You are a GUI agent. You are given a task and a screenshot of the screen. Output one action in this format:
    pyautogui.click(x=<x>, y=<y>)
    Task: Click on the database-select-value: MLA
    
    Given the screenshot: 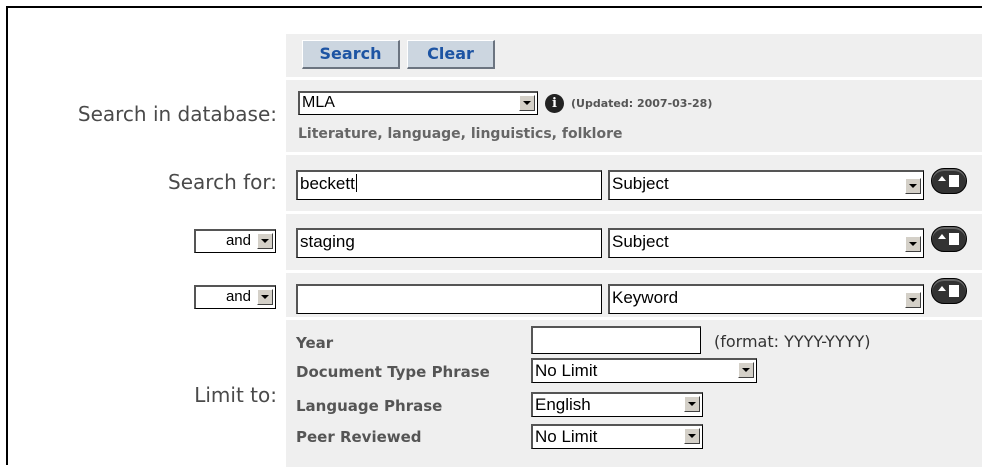 What is the action you would take?
    pyautogui.click(x=318, y=102)
    